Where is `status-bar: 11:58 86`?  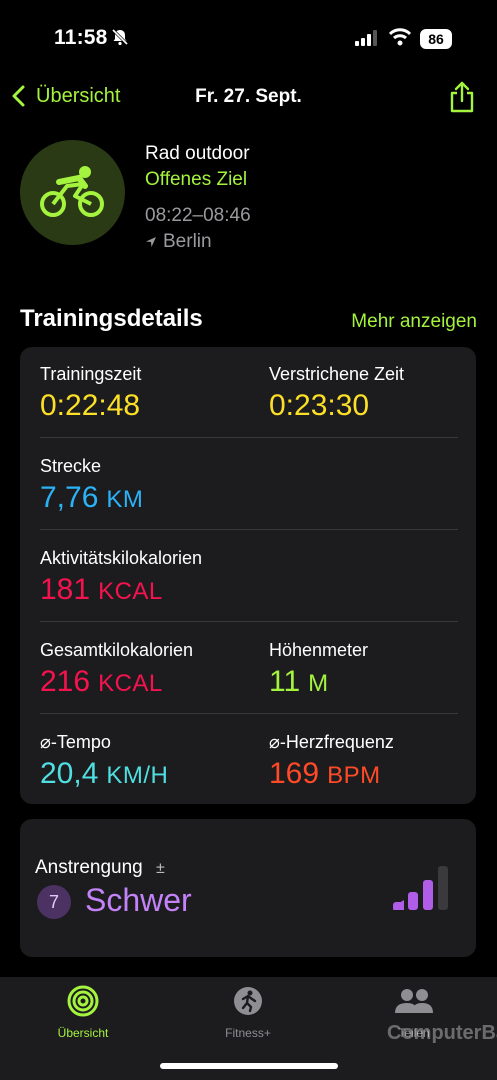
status-bar: 11:58 86 is located at coordinates (248, 40).